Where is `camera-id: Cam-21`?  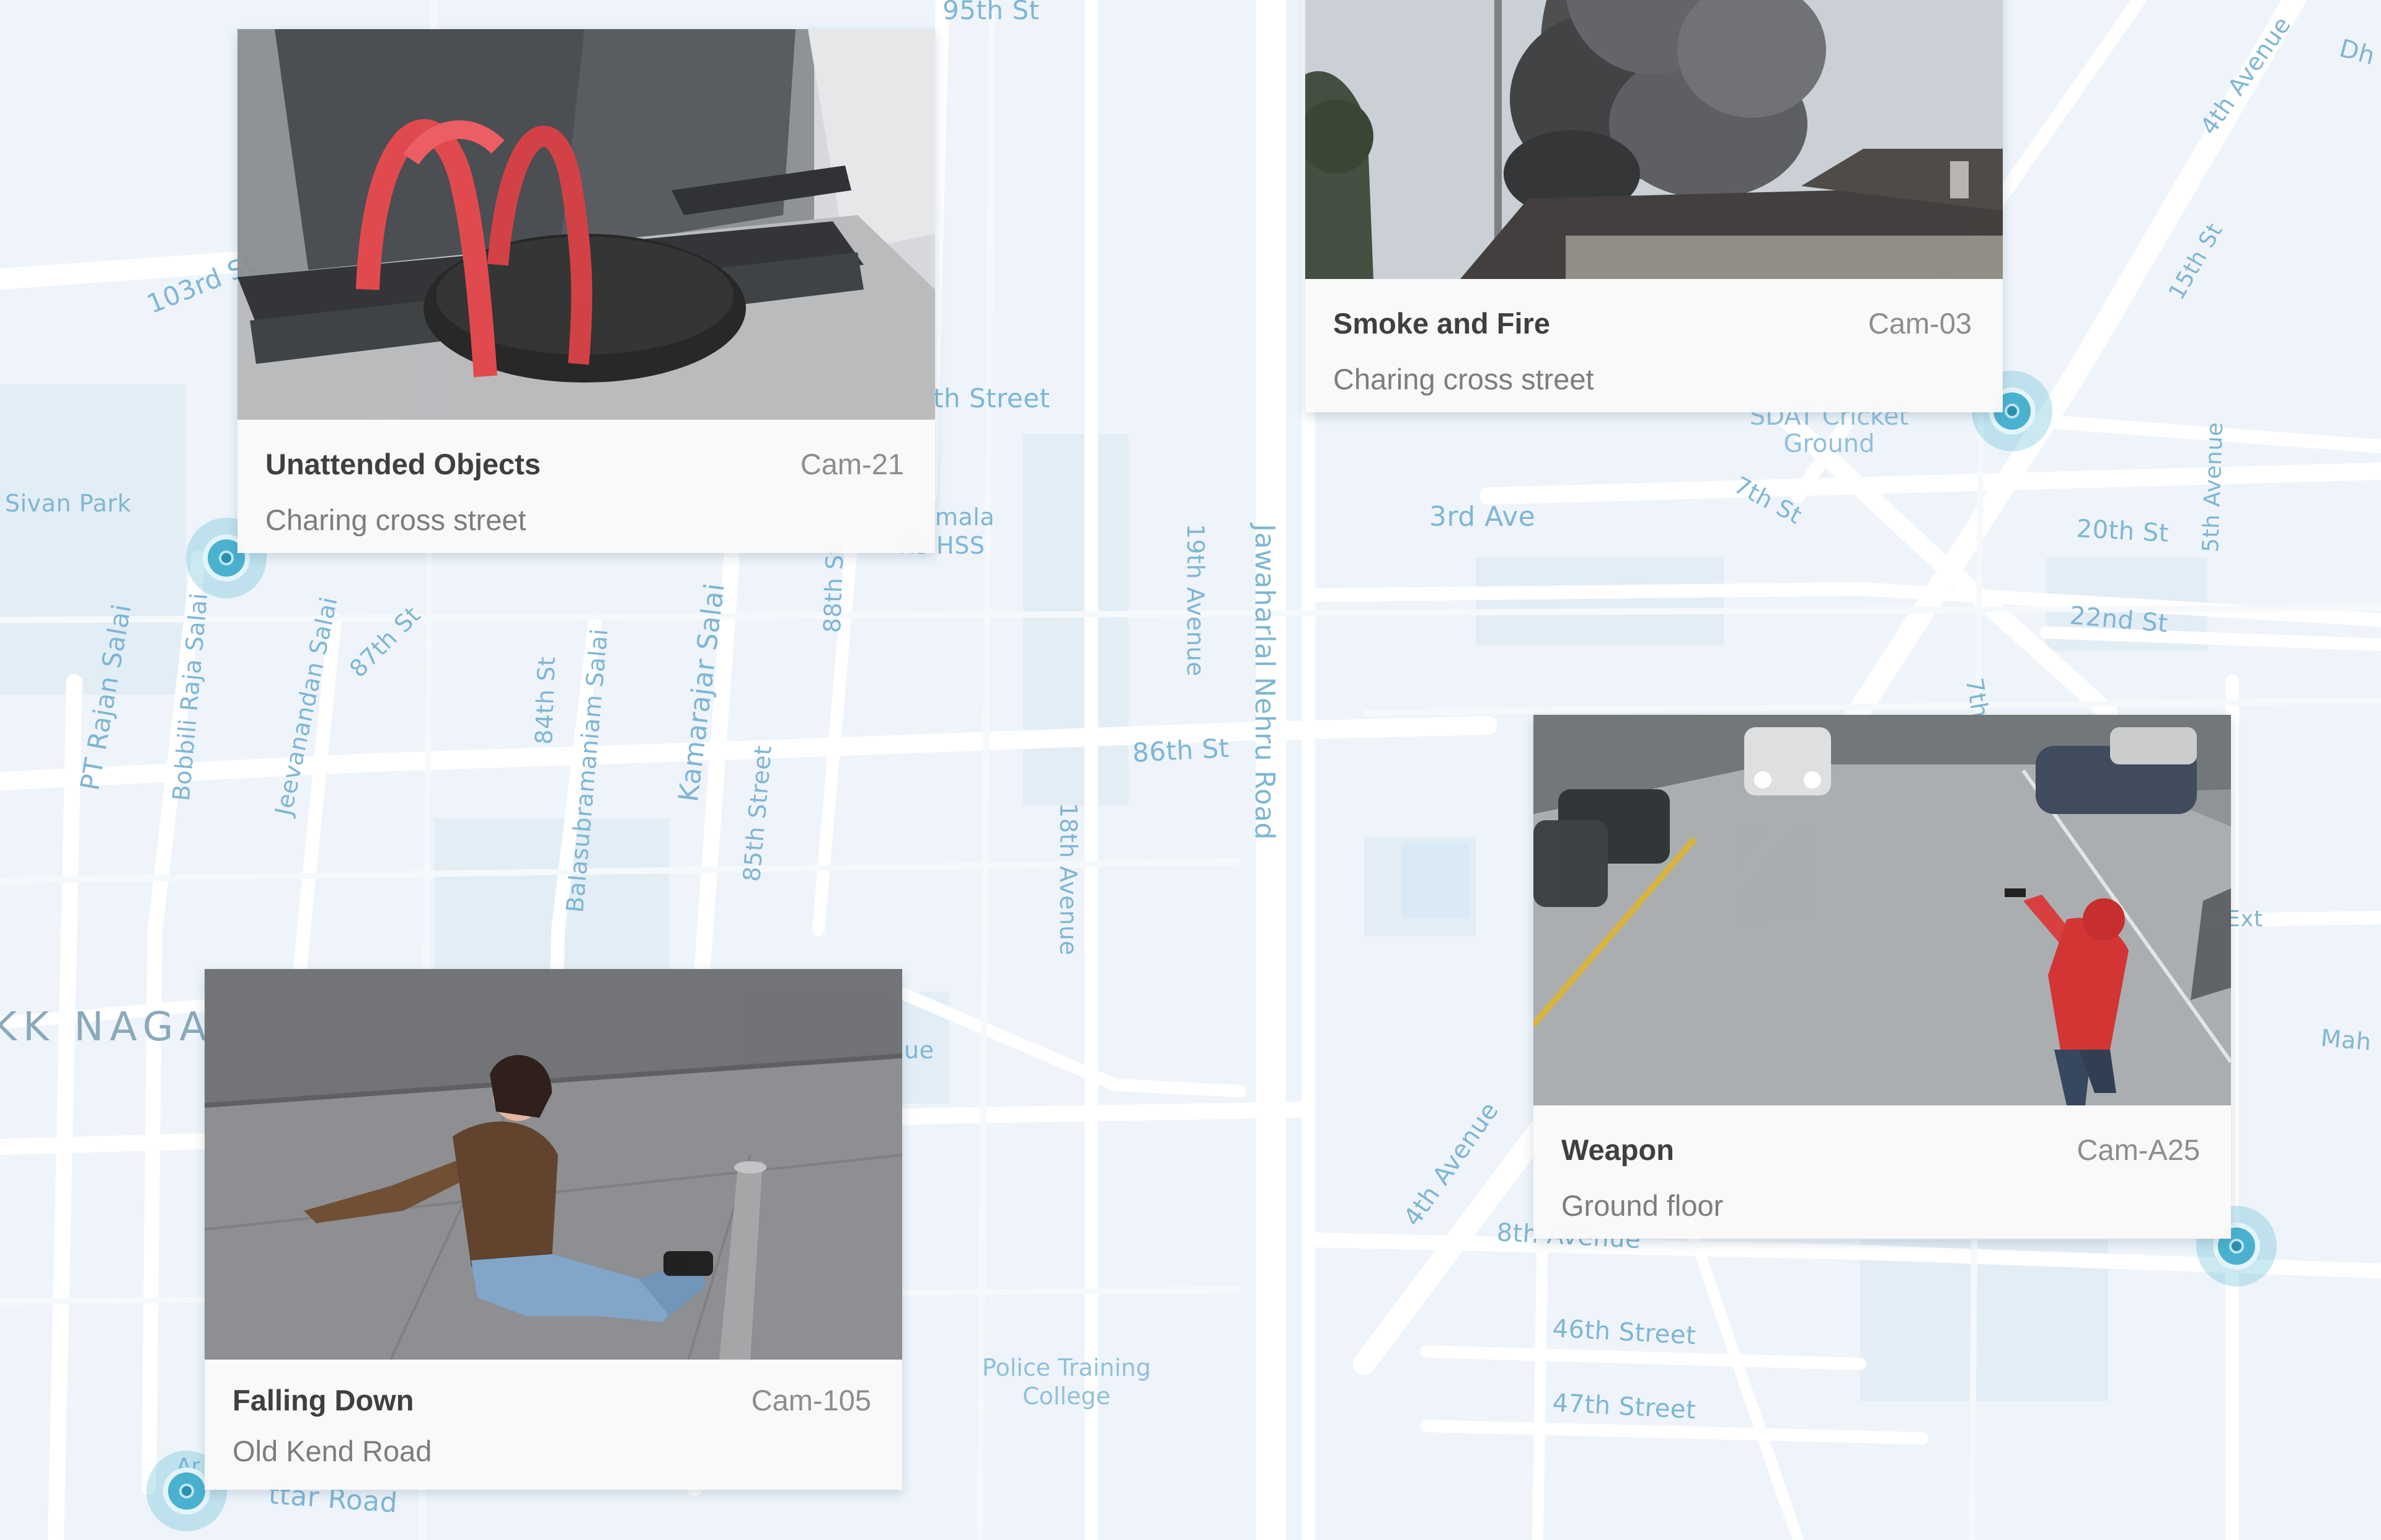 camera-id: Cam-21 is located at coordinates (852, 464).